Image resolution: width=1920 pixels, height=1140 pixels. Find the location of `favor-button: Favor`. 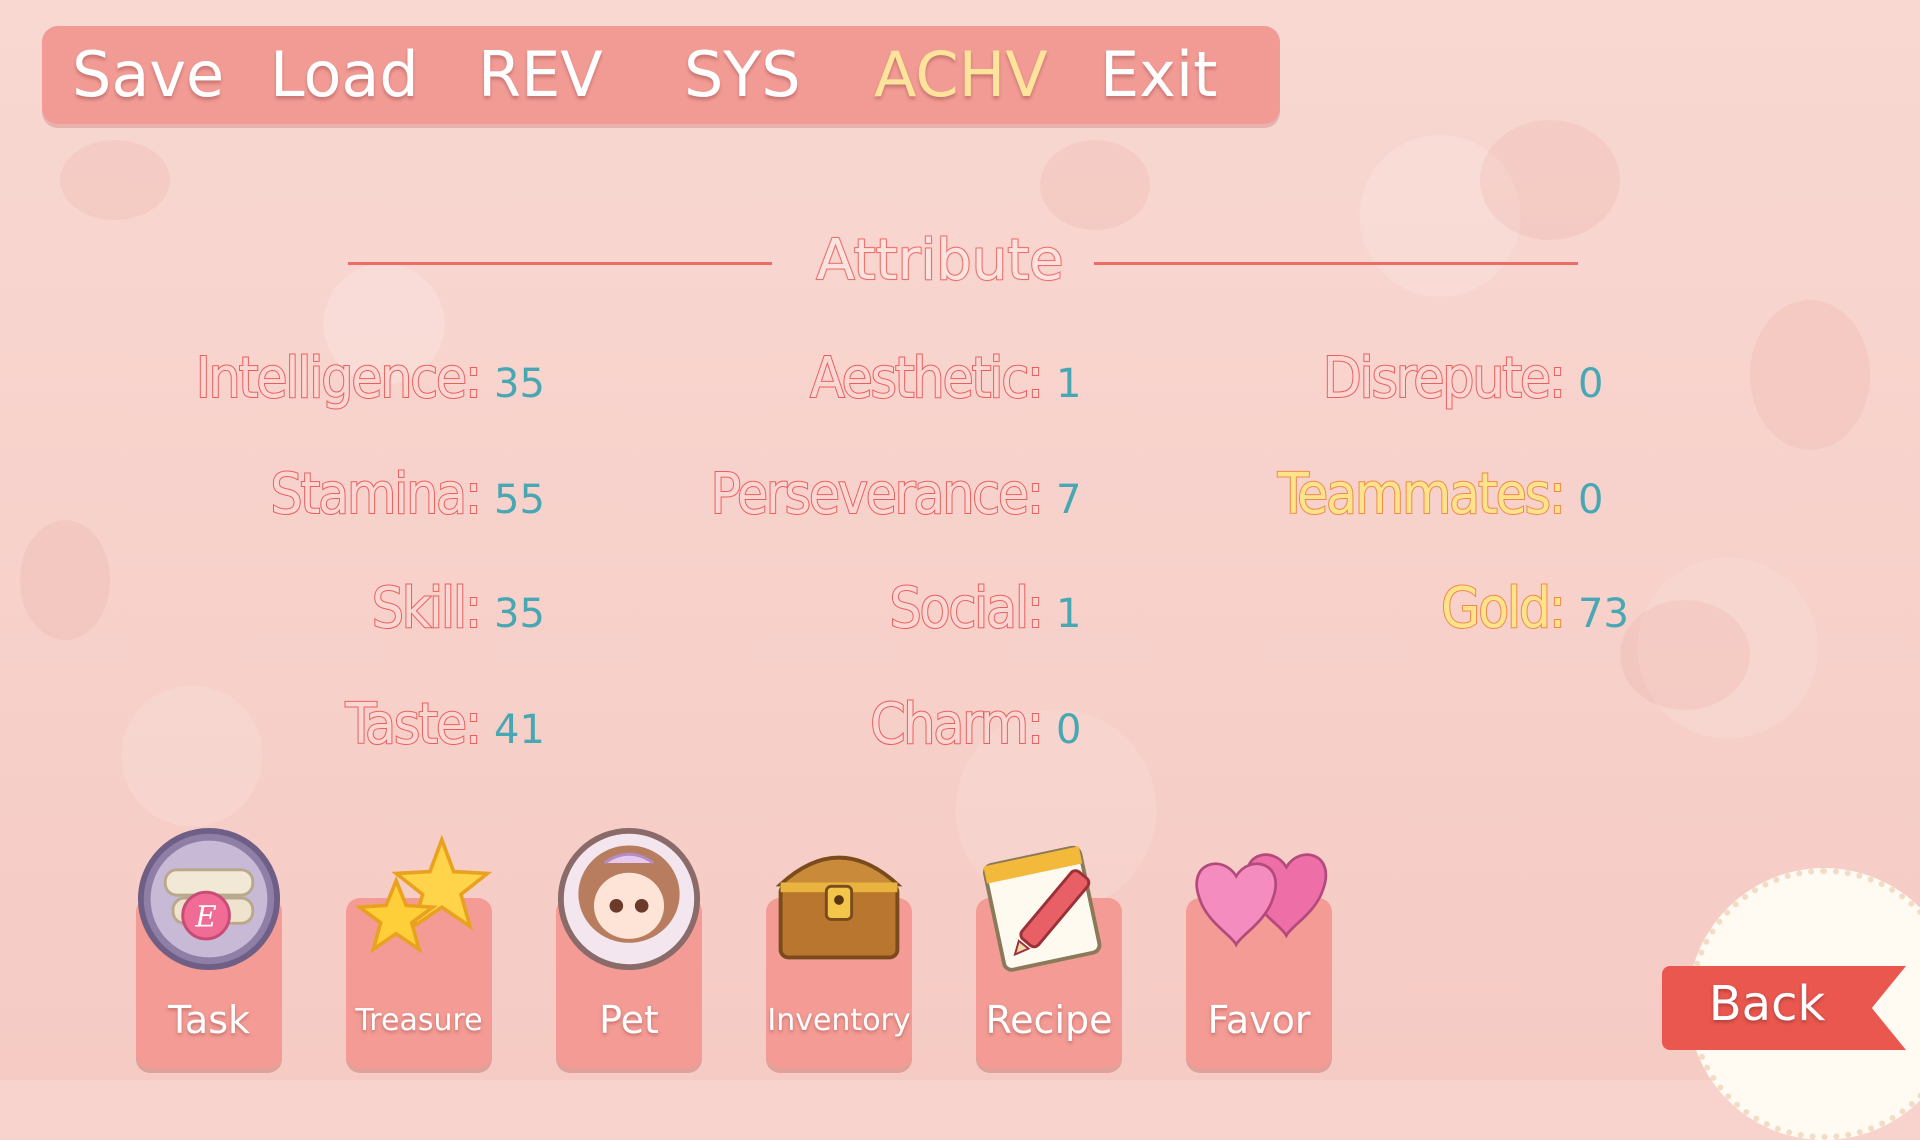

favor-button: Favor is located at coordinates (1259, 934).